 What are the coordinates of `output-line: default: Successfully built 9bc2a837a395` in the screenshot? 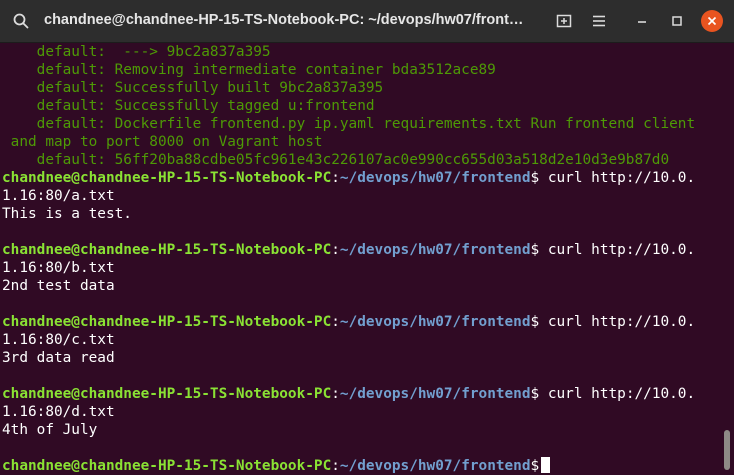 It's located at (193, 88).